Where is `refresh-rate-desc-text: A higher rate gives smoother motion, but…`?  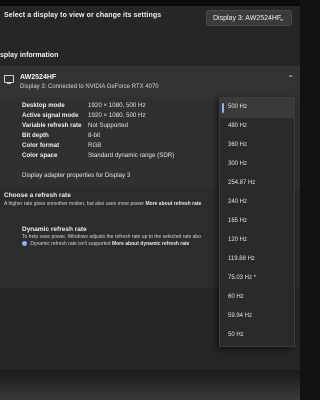
refresh-rate-desc-text: A higher rate gives smoother motion, but… is located at coordinates (74, 204).